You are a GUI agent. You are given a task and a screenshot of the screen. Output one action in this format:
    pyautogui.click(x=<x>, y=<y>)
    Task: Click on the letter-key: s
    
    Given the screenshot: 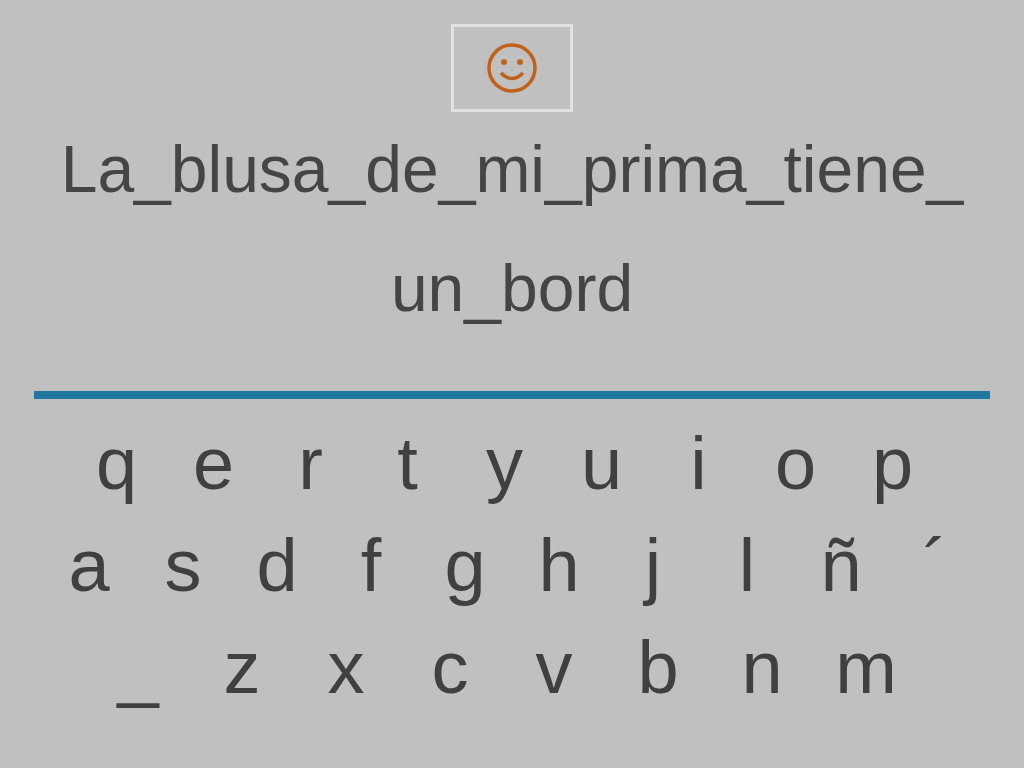 What is the action you would take?
    pyautogui.click(x=183, y=566)
    